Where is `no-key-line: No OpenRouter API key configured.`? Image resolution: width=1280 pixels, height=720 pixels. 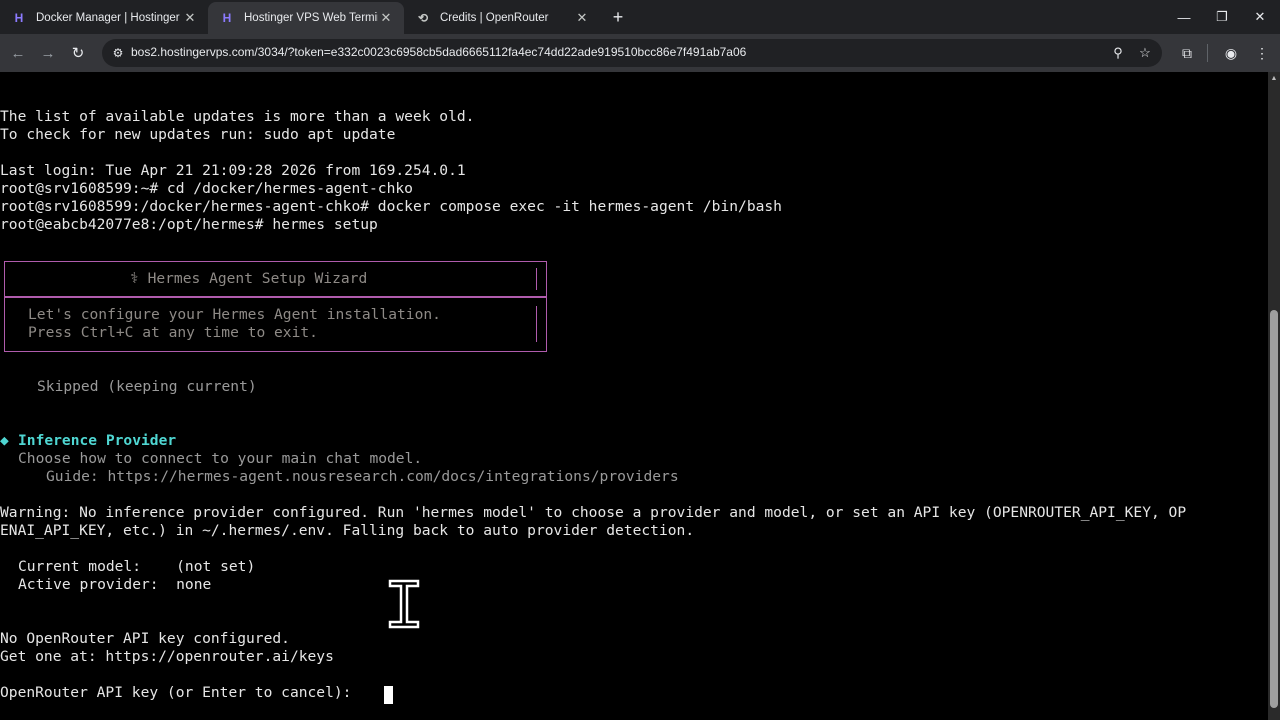 no-key-line: No OpenRouter API key configured. is located at coordinates (145, 638).